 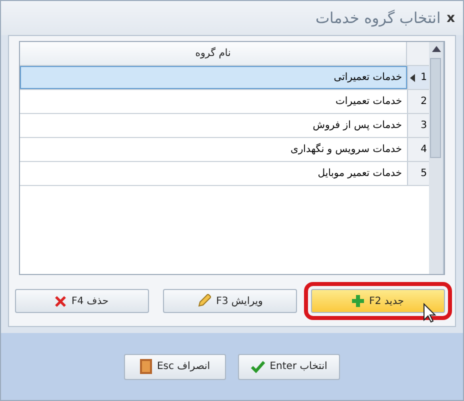 What do you see at coordinates (418, 149) in the screenshot?
I see `row-number: 4` at bounding box center [418, 149].